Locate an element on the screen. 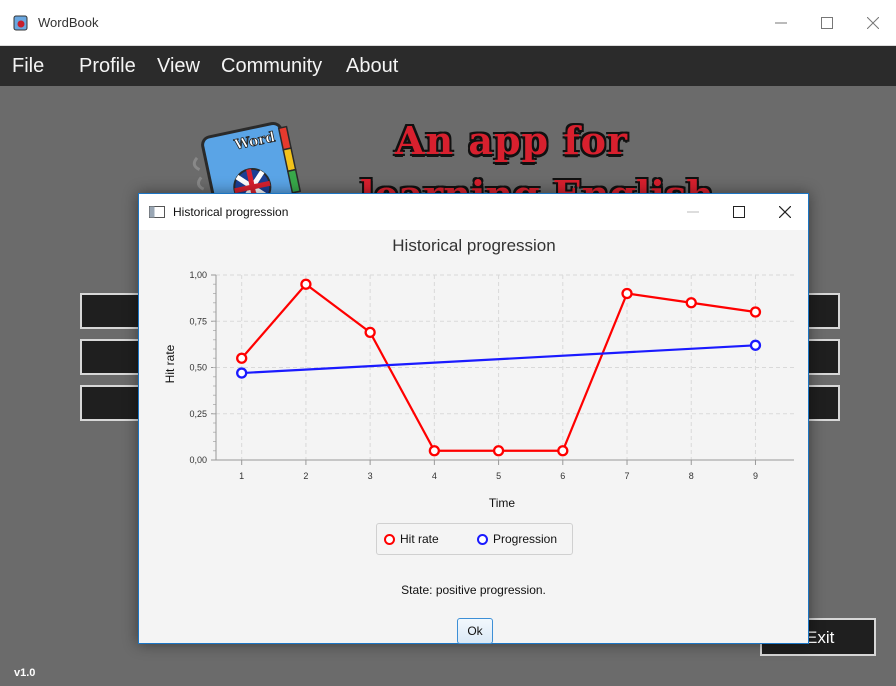  menu-community: Community is located at coordinates (271, 66).